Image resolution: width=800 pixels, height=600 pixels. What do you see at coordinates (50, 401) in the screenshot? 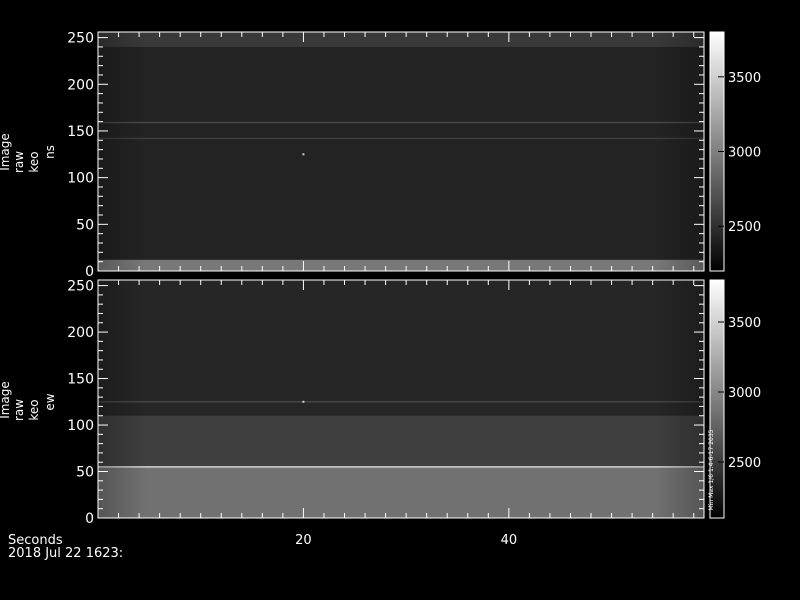
I see `ylabel-line: ew` at bounding box center [50, 401].